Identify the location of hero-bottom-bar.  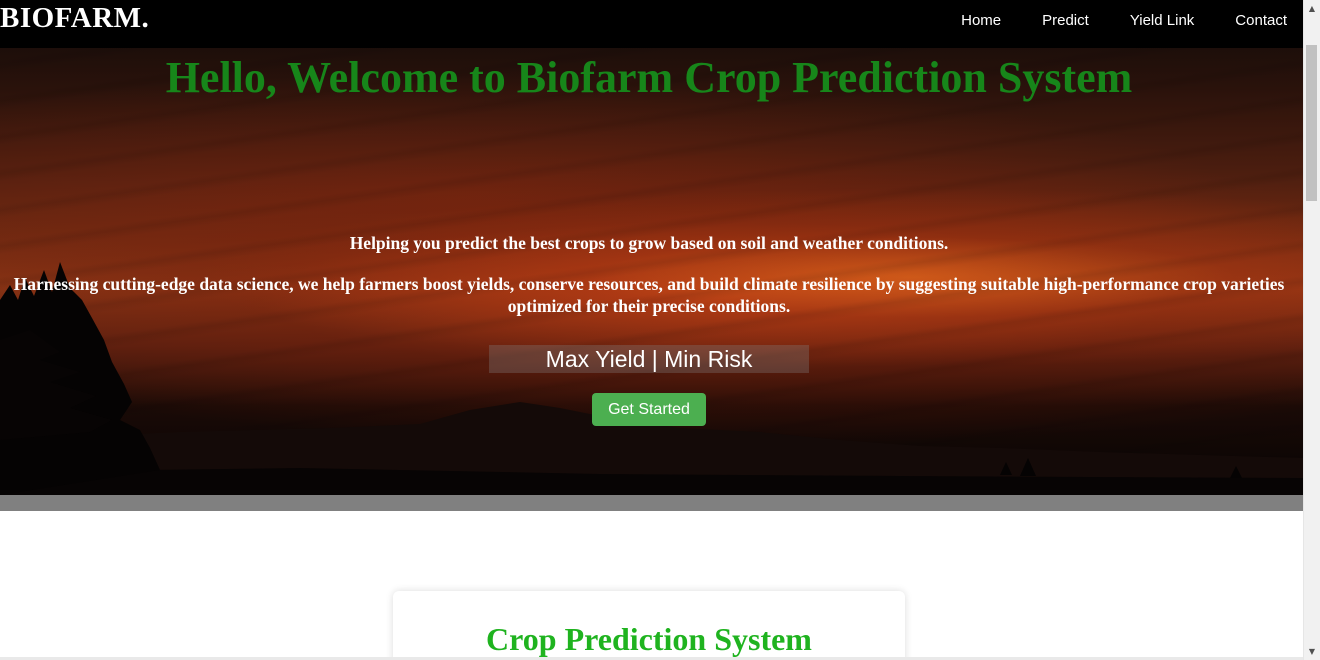
(651, 503).